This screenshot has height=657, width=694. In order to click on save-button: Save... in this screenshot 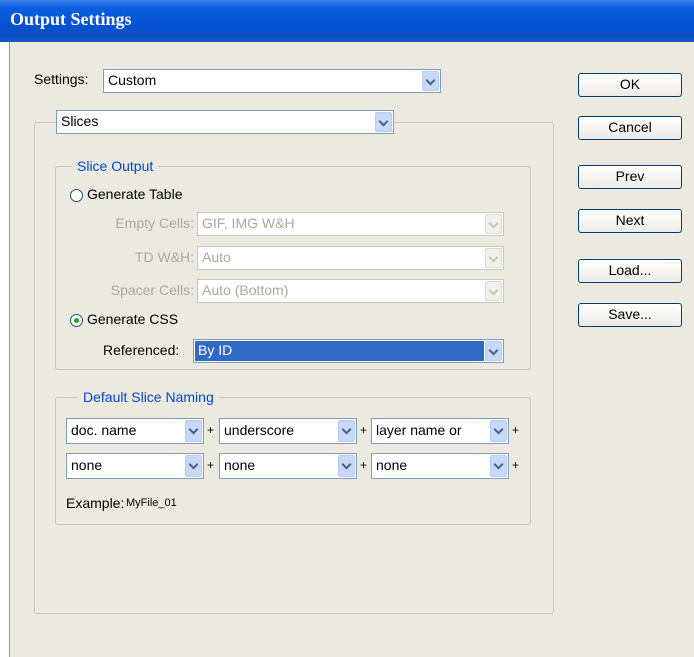, I will do `click(630, 315)`.